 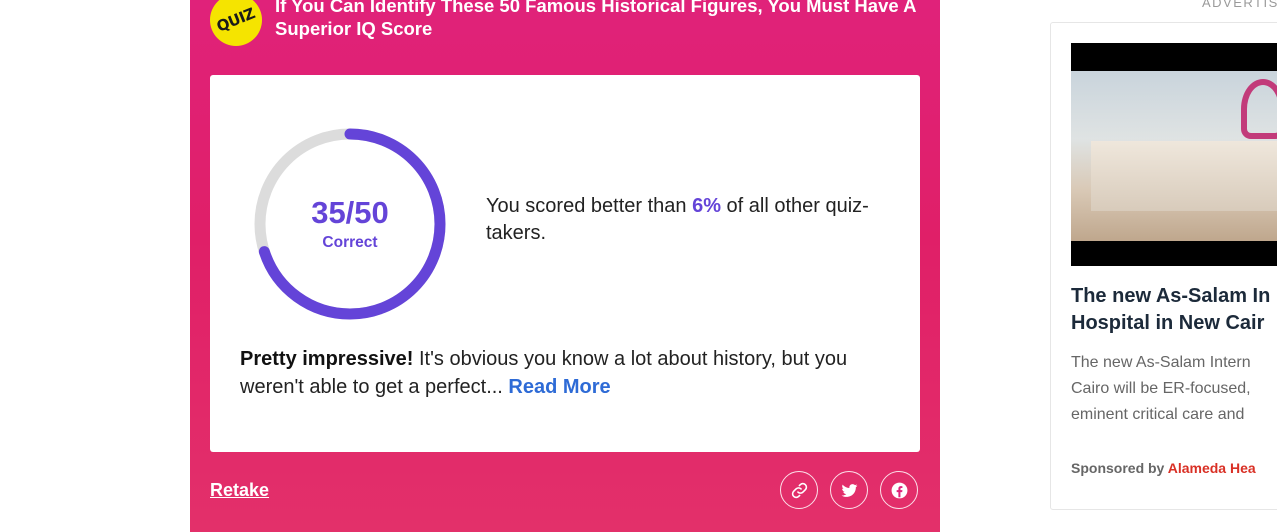 I want to click on retake-link: Retake, so click(x=239, y=490).